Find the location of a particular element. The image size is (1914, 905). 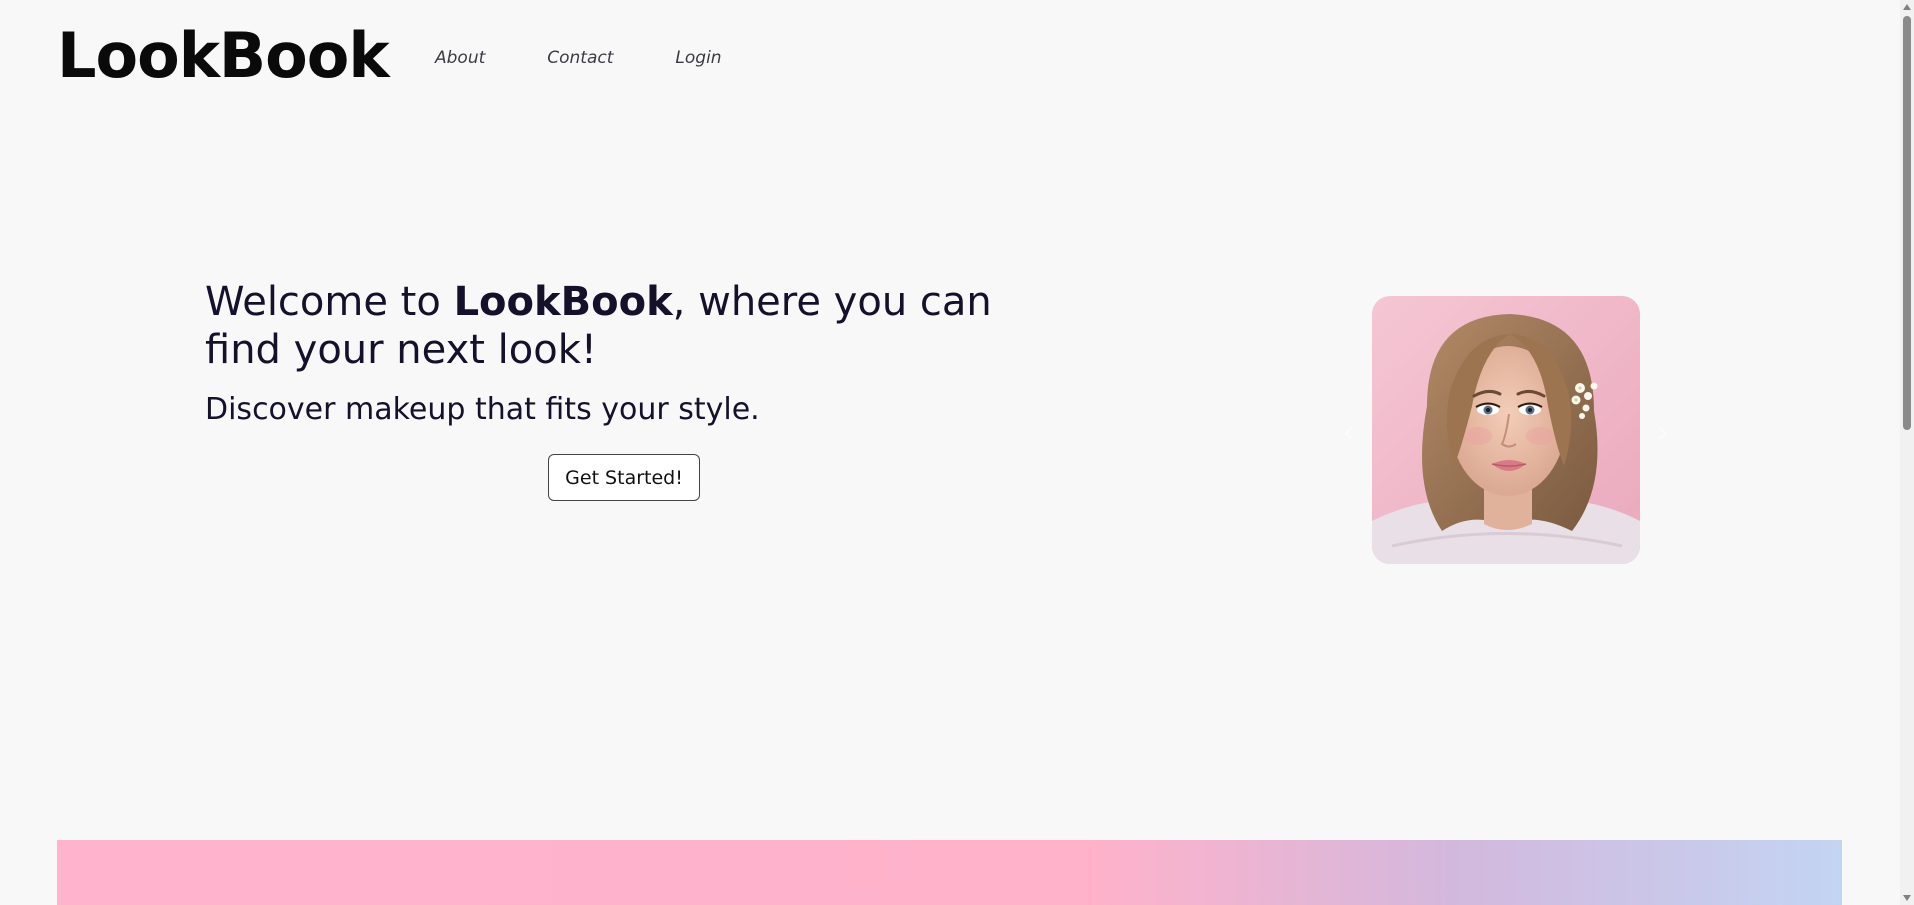

hero-title-lead: Welcome to is located at coordinates (329, 302).